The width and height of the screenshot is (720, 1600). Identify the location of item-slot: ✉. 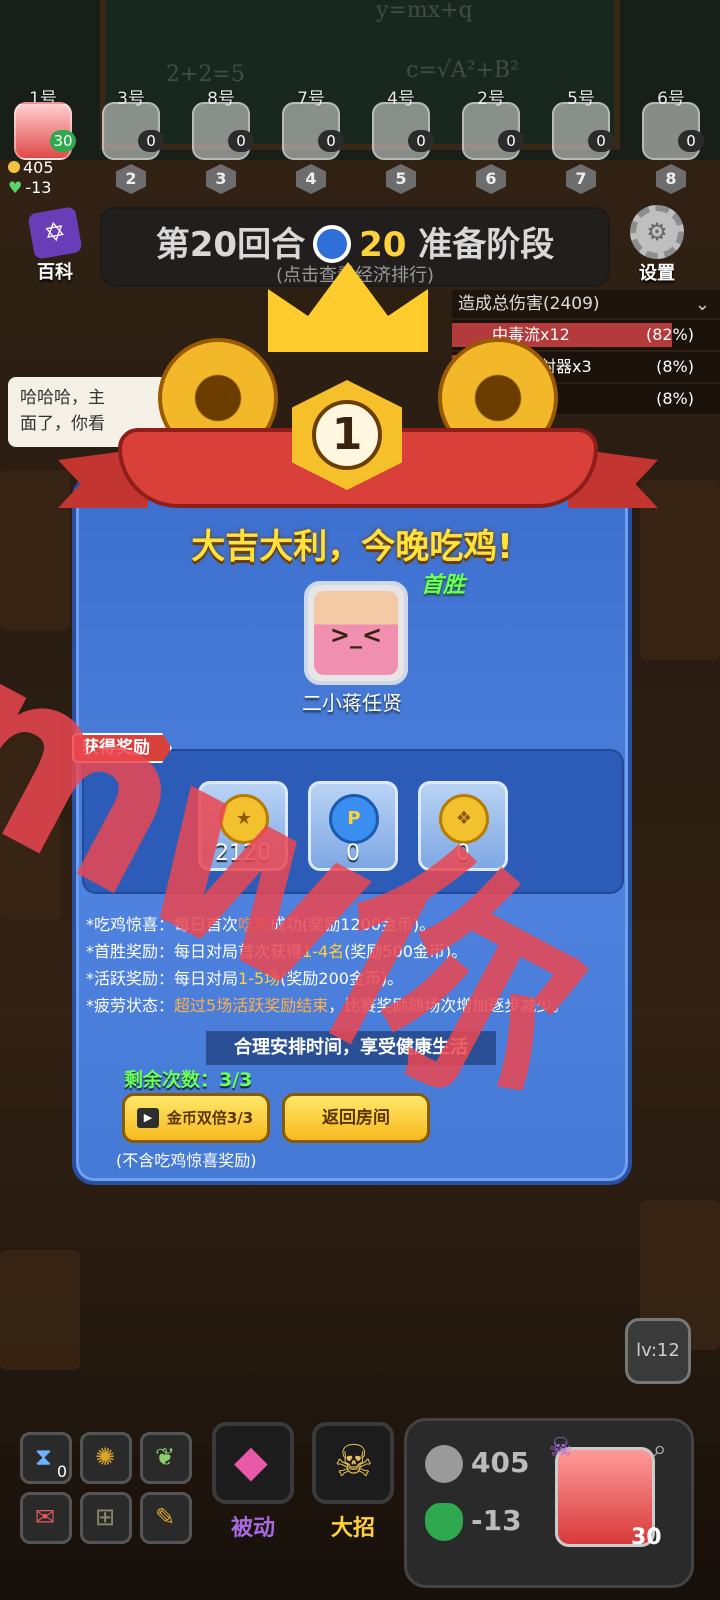
(46, 1518).